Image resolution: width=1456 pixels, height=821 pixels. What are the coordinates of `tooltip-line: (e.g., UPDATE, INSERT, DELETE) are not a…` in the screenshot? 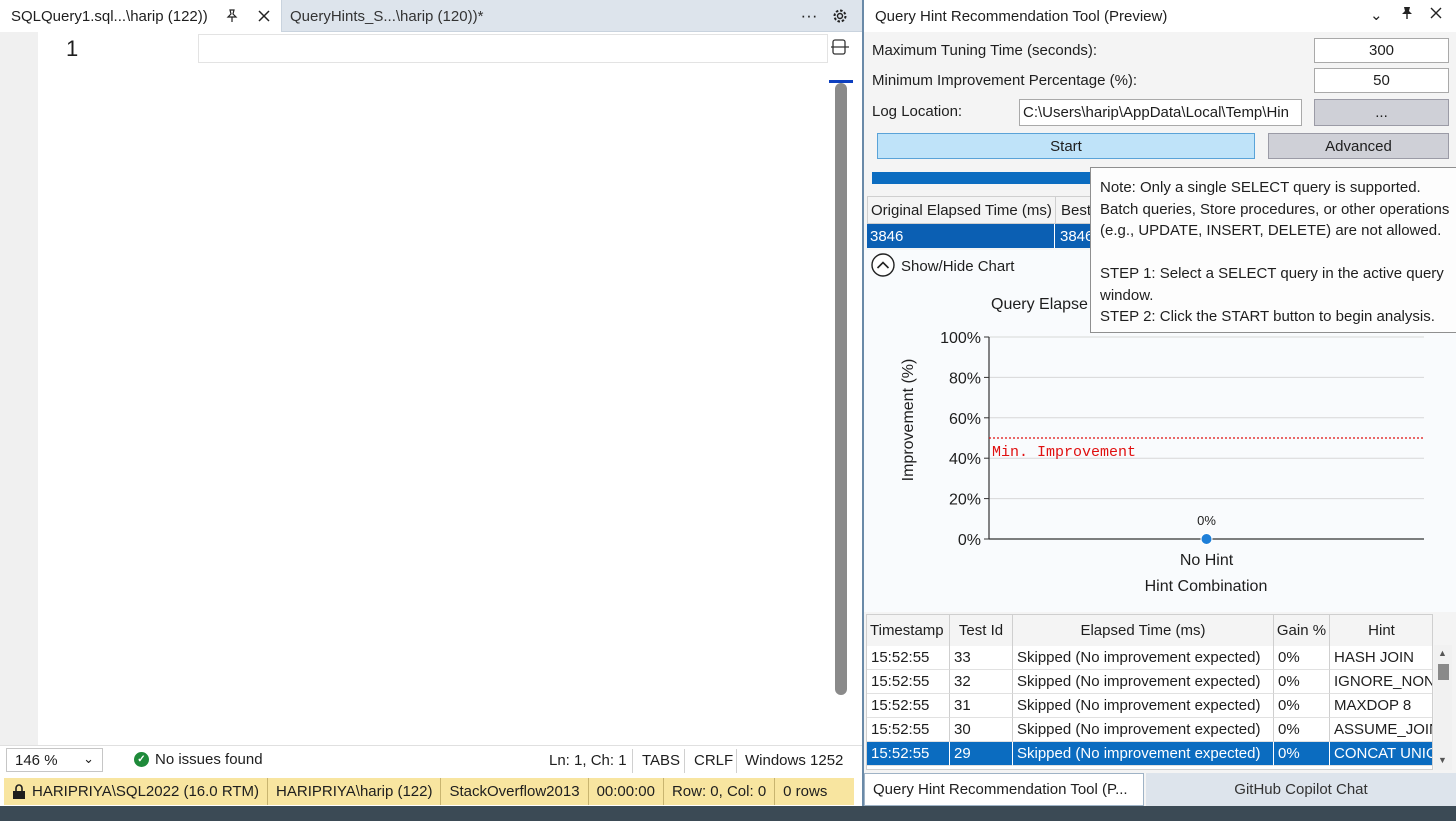 It's located at (1271, 230).